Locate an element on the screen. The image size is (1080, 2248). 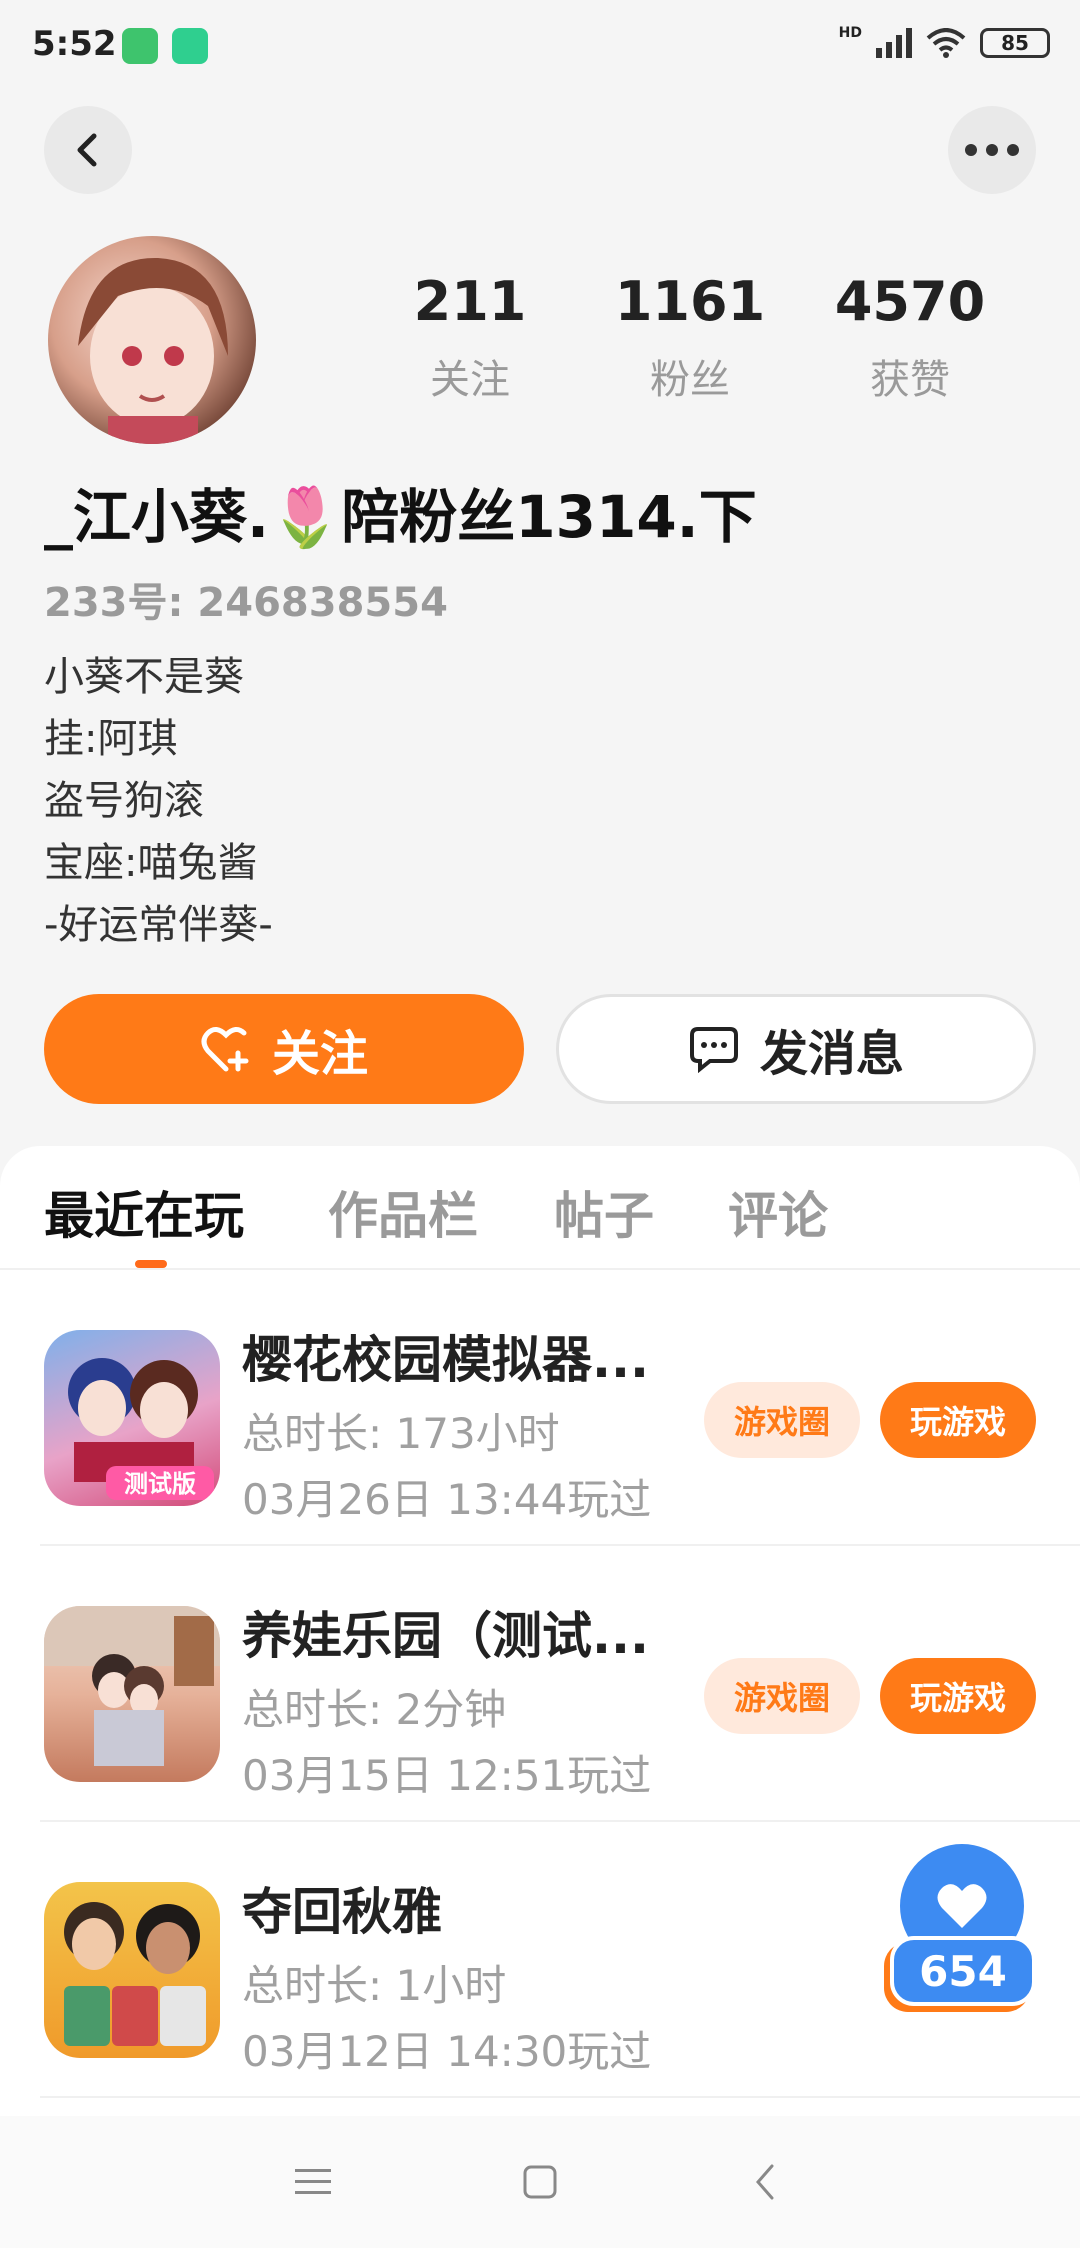
stat-following: 211 关注 is located at coordinates (470, 337).